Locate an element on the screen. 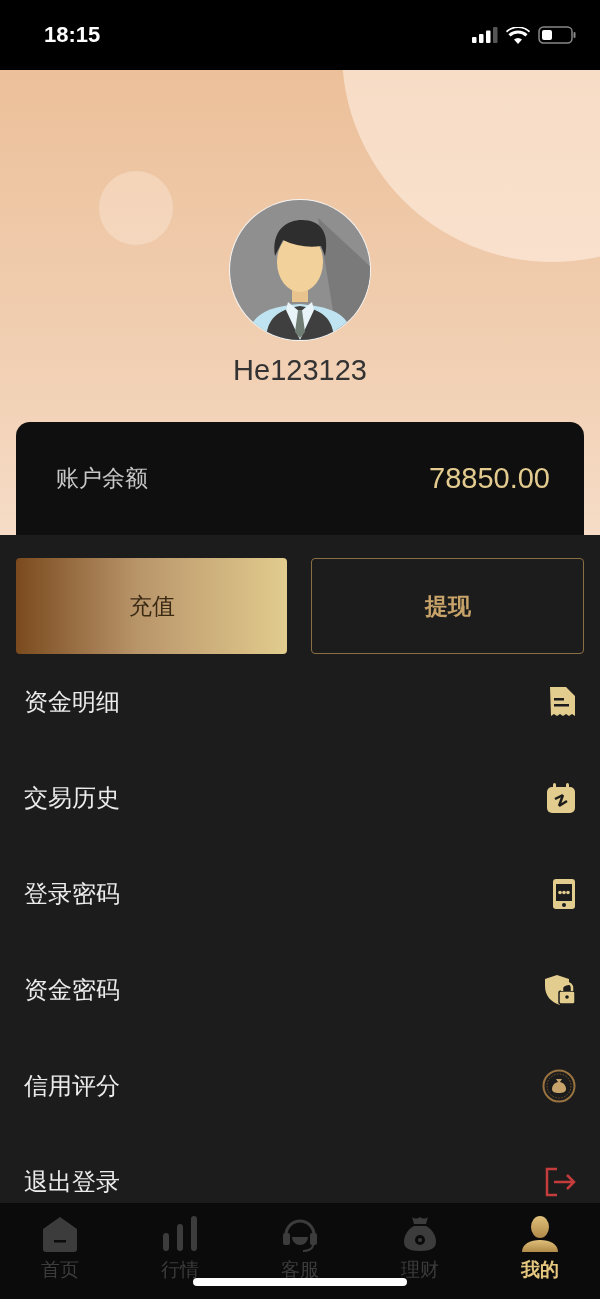 This screenshot has height=1299, width=600. menu-item: 信用评分 is located at coordinates (300, 1086).